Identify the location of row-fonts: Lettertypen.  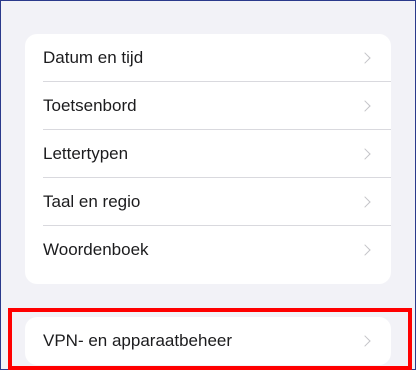
(208, 154).